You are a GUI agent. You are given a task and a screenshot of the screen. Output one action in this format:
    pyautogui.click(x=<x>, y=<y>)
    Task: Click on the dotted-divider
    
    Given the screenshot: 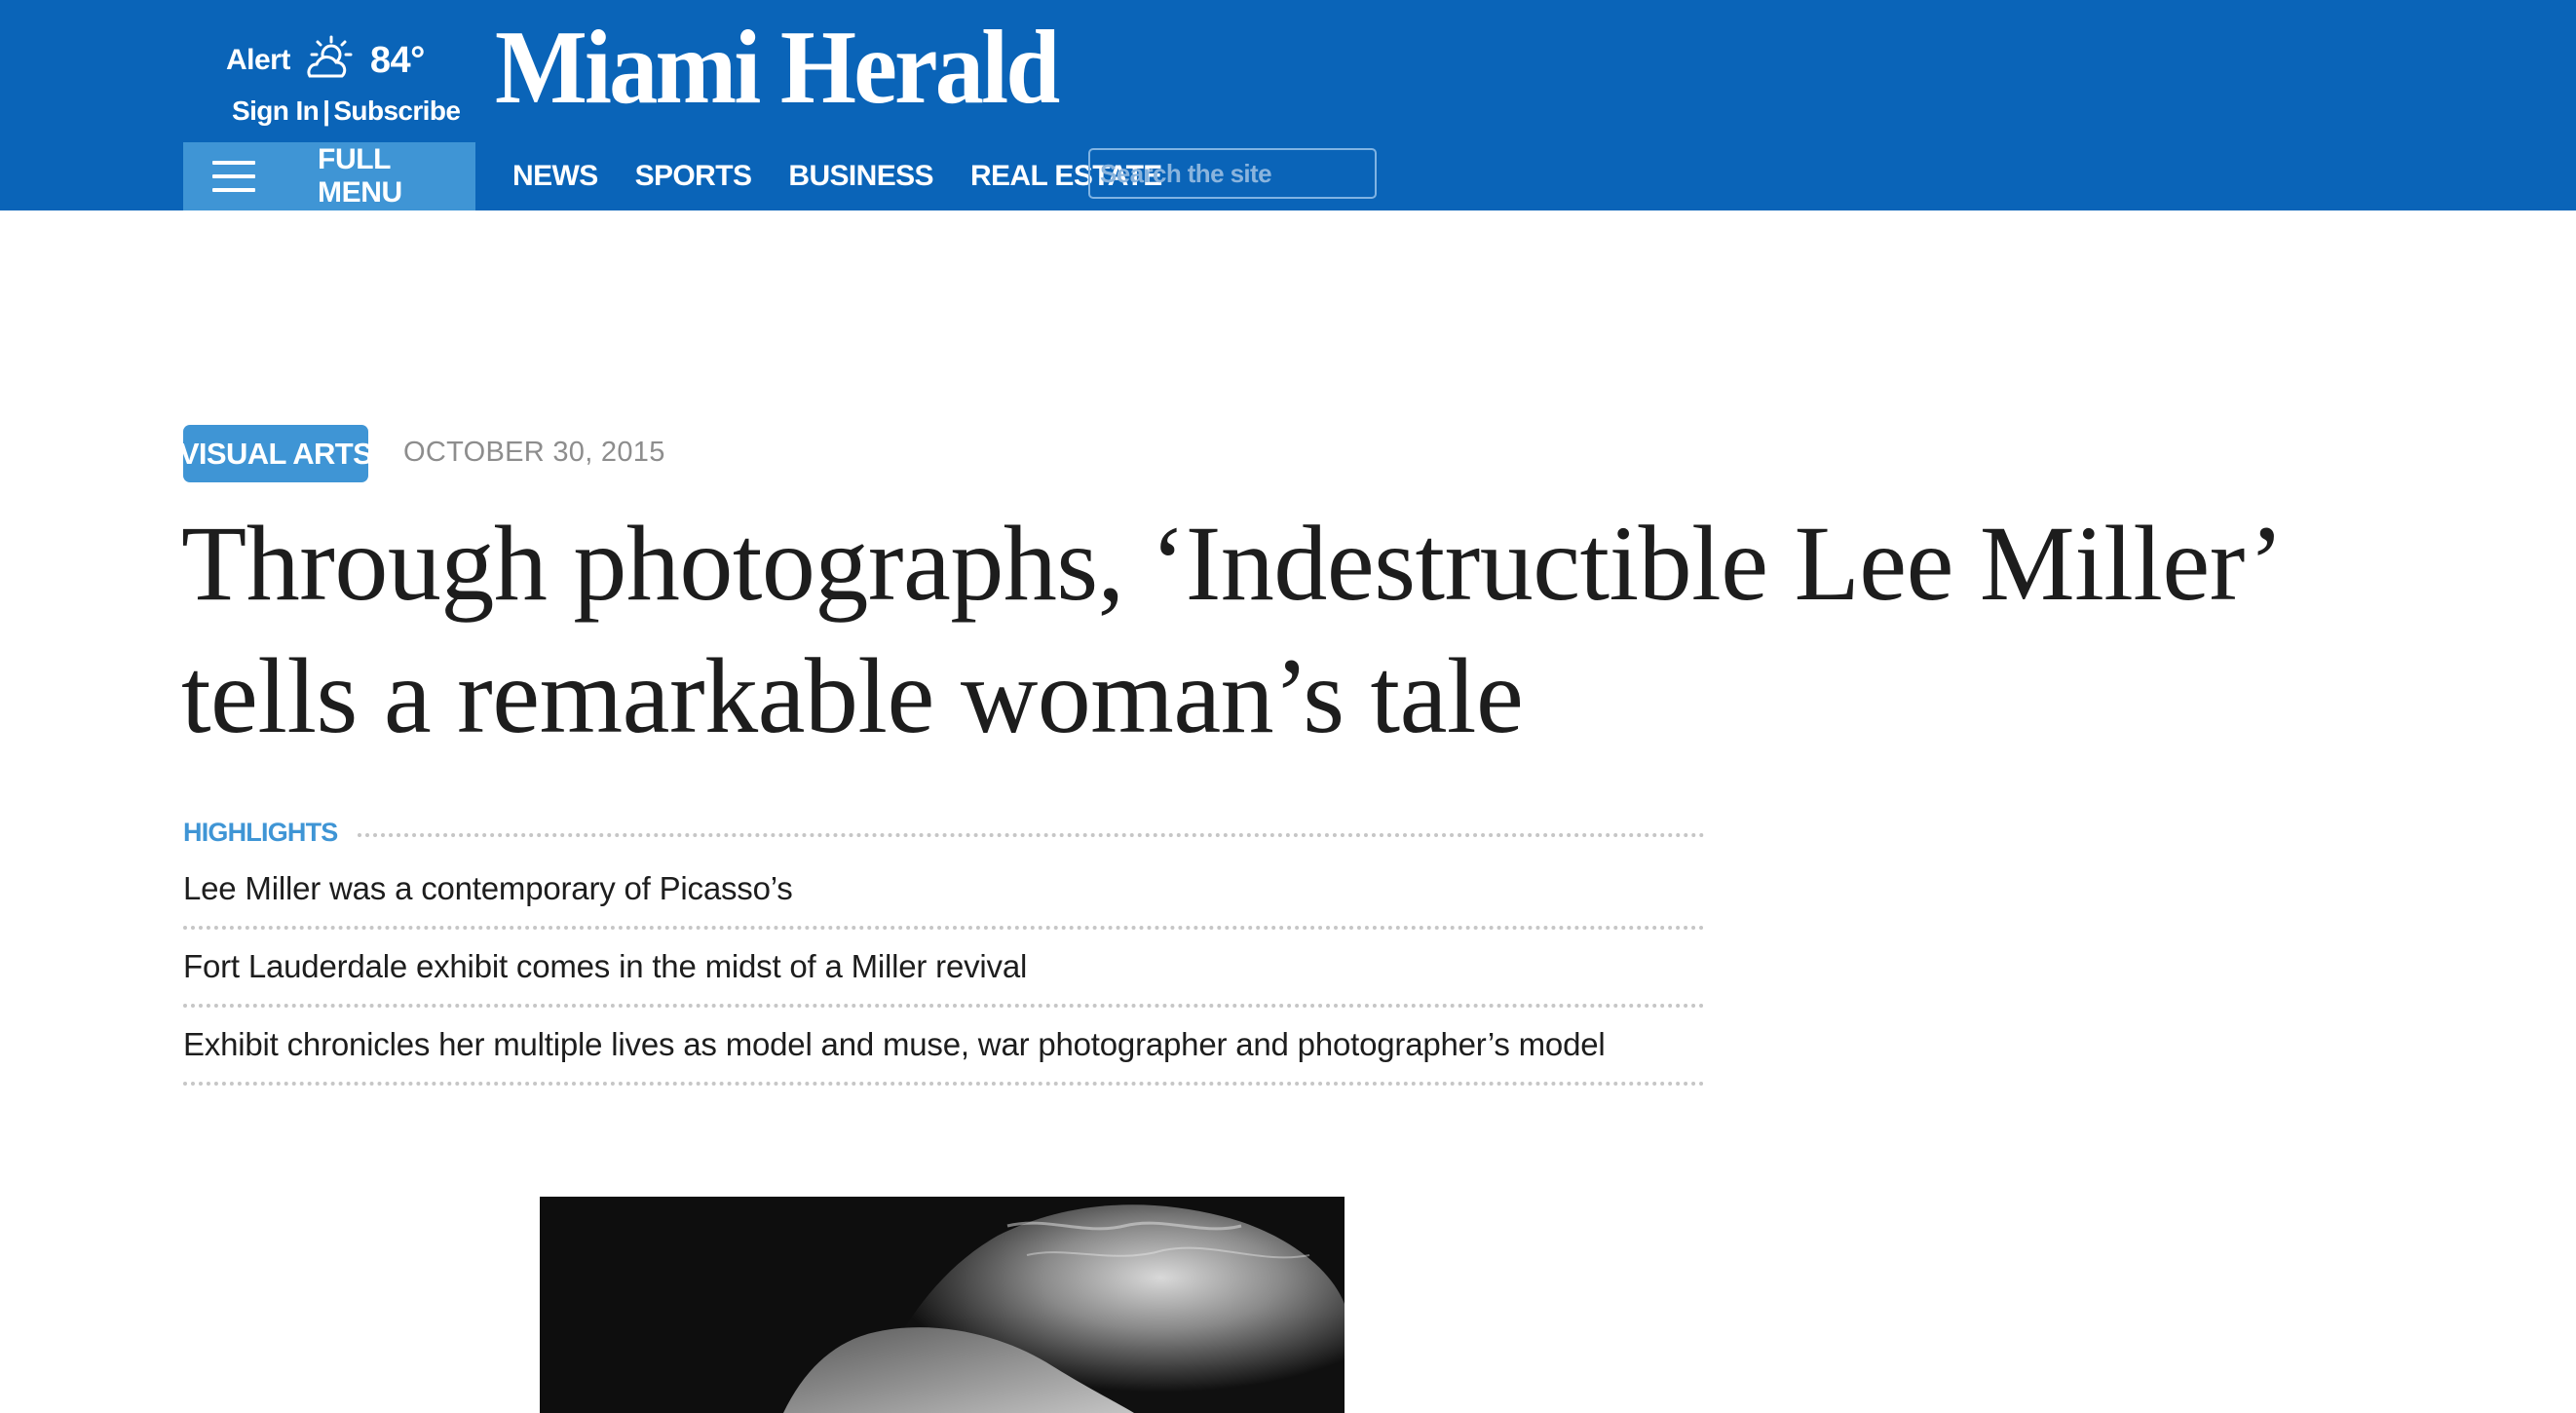 What is the action you would take?
    pyautogui.click(x=1031, y=835)
    